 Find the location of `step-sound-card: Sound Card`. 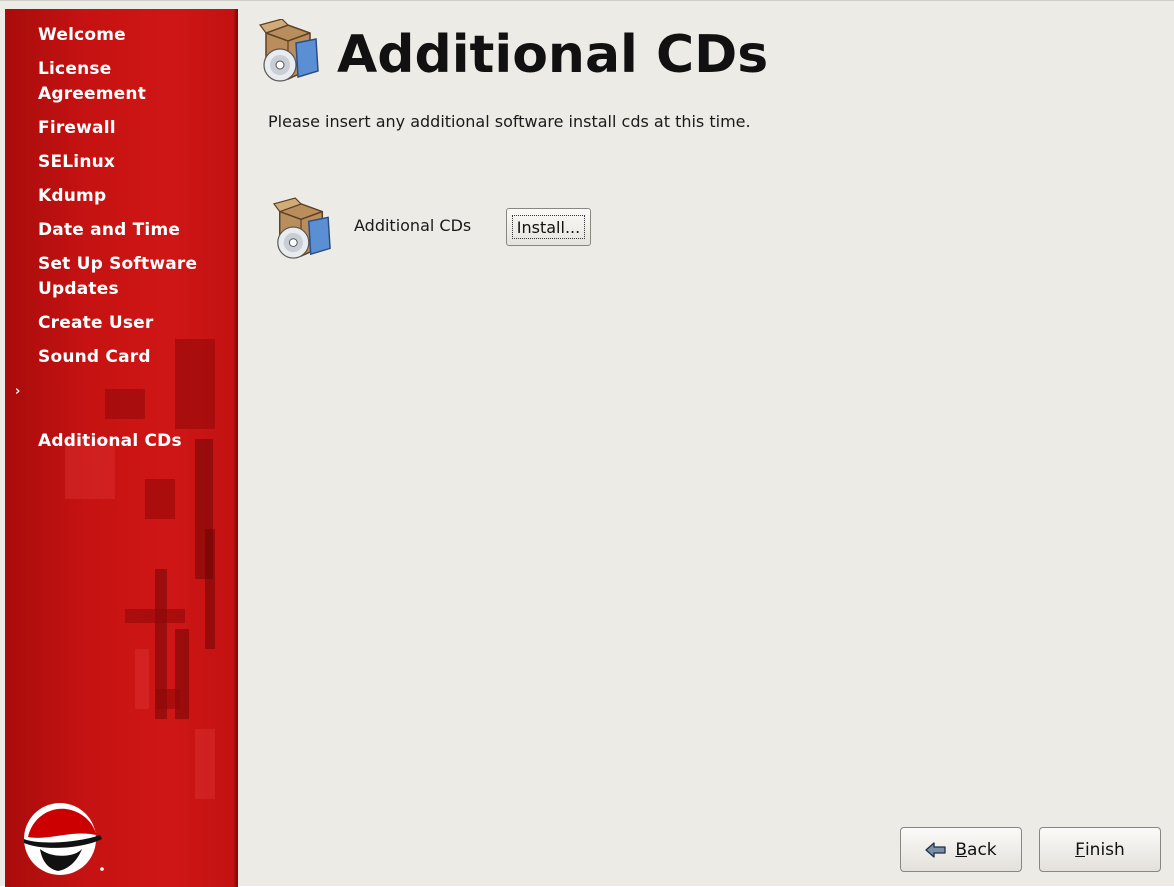

step-sound-card: Sound Card is located at coordinates (121, 357).